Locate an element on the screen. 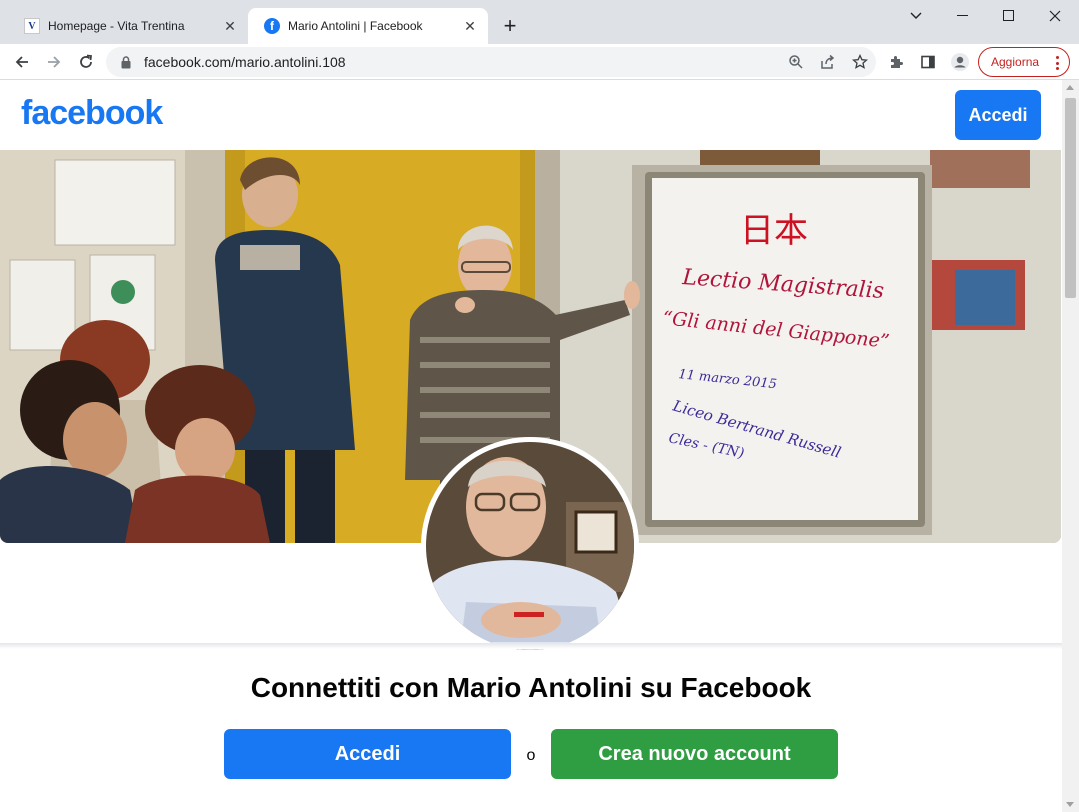 This screenshot has width=1079, height=812. or-separator: o is located at coordinates (531, 755).